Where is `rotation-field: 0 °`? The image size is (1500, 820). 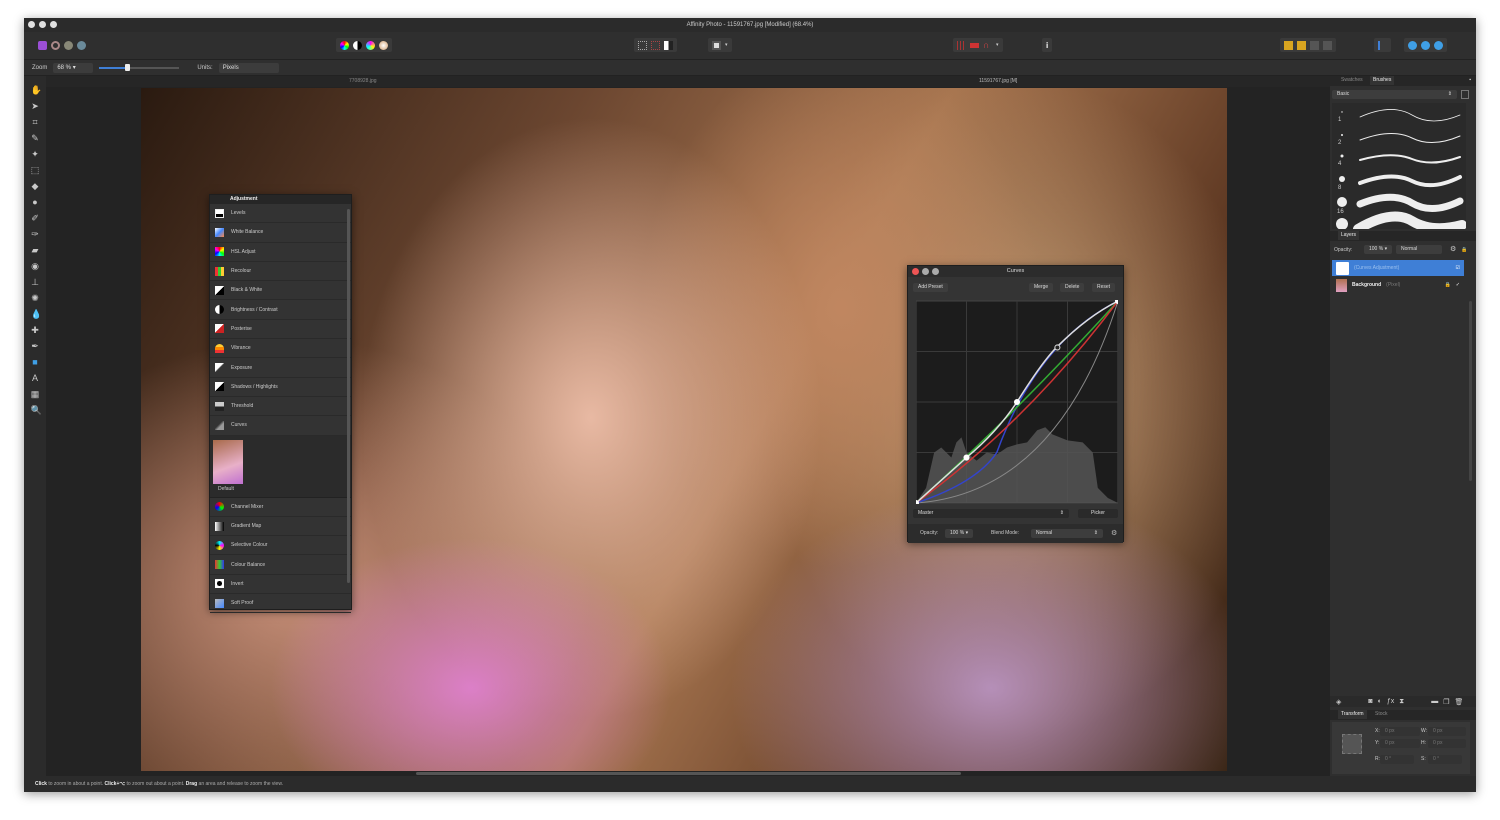
rotation-field: 0 ° is located at coordinates (1397, 759).